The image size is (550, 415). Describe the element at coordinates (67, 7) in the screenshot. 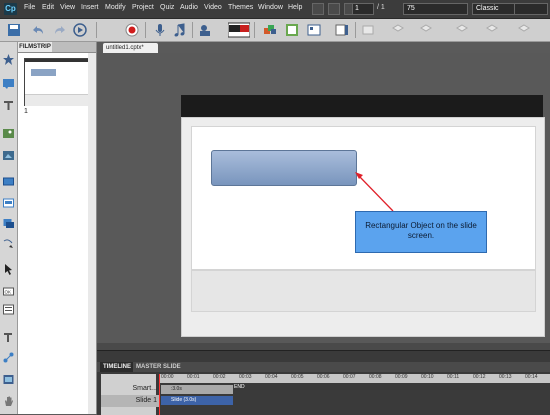

I see `menu-view: View` at that location.